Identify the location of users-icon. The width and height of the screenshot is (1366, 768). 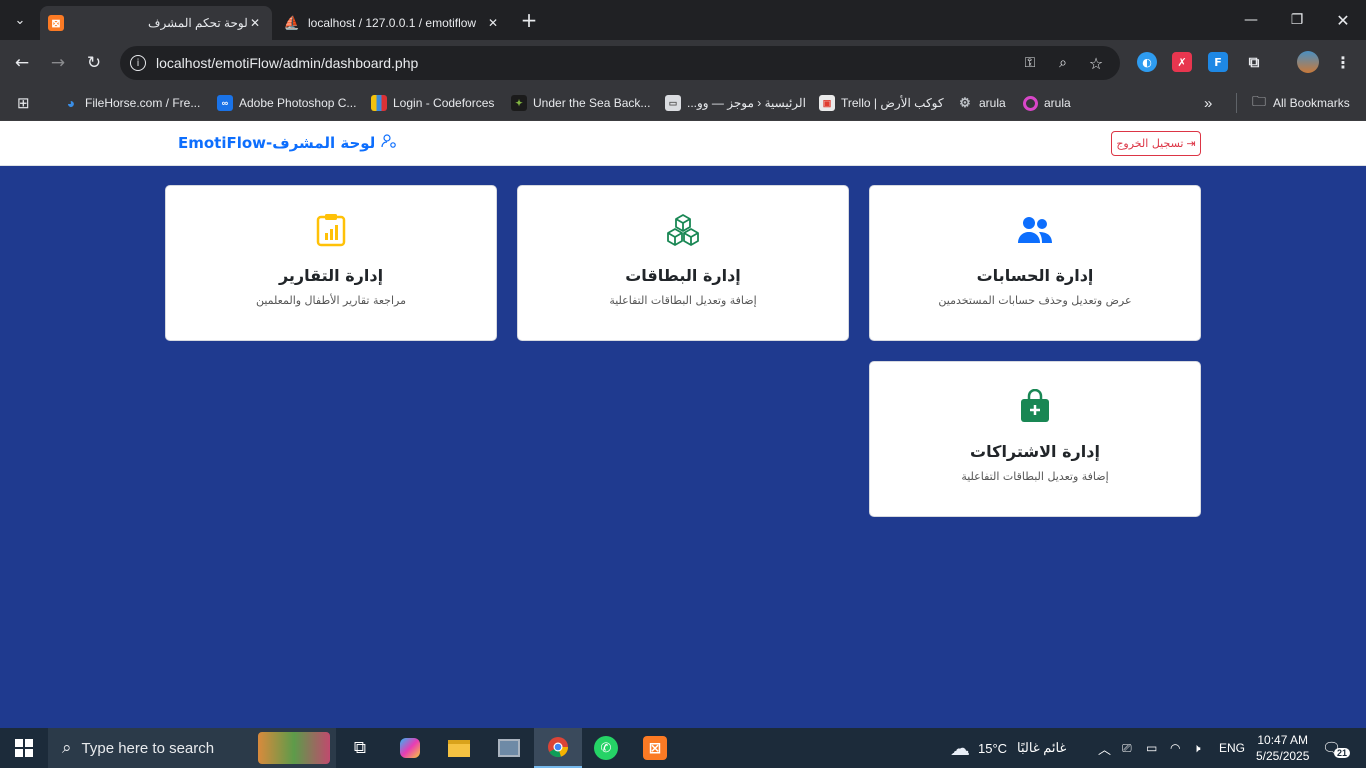
(1035, 230).